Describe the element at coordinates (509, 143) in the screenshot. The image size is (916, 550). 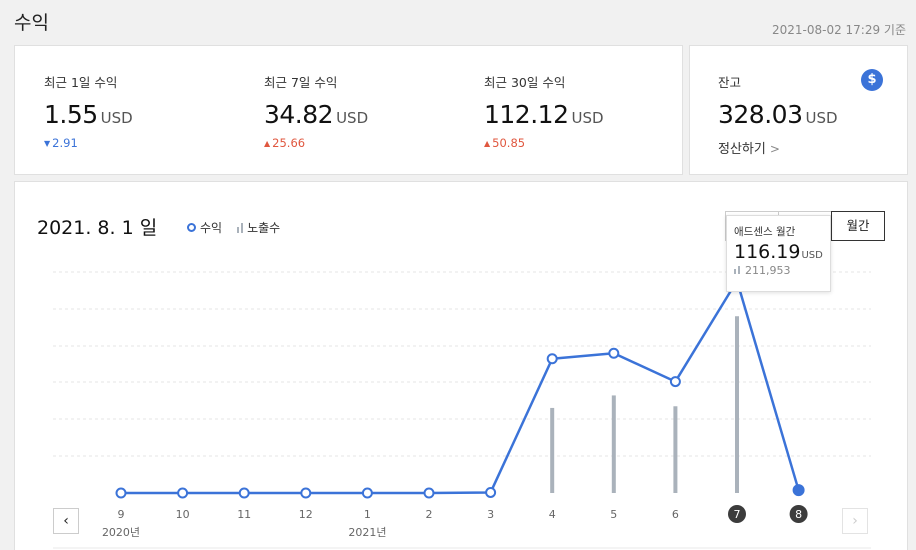
I see `delta-value: 50.85` at that location.